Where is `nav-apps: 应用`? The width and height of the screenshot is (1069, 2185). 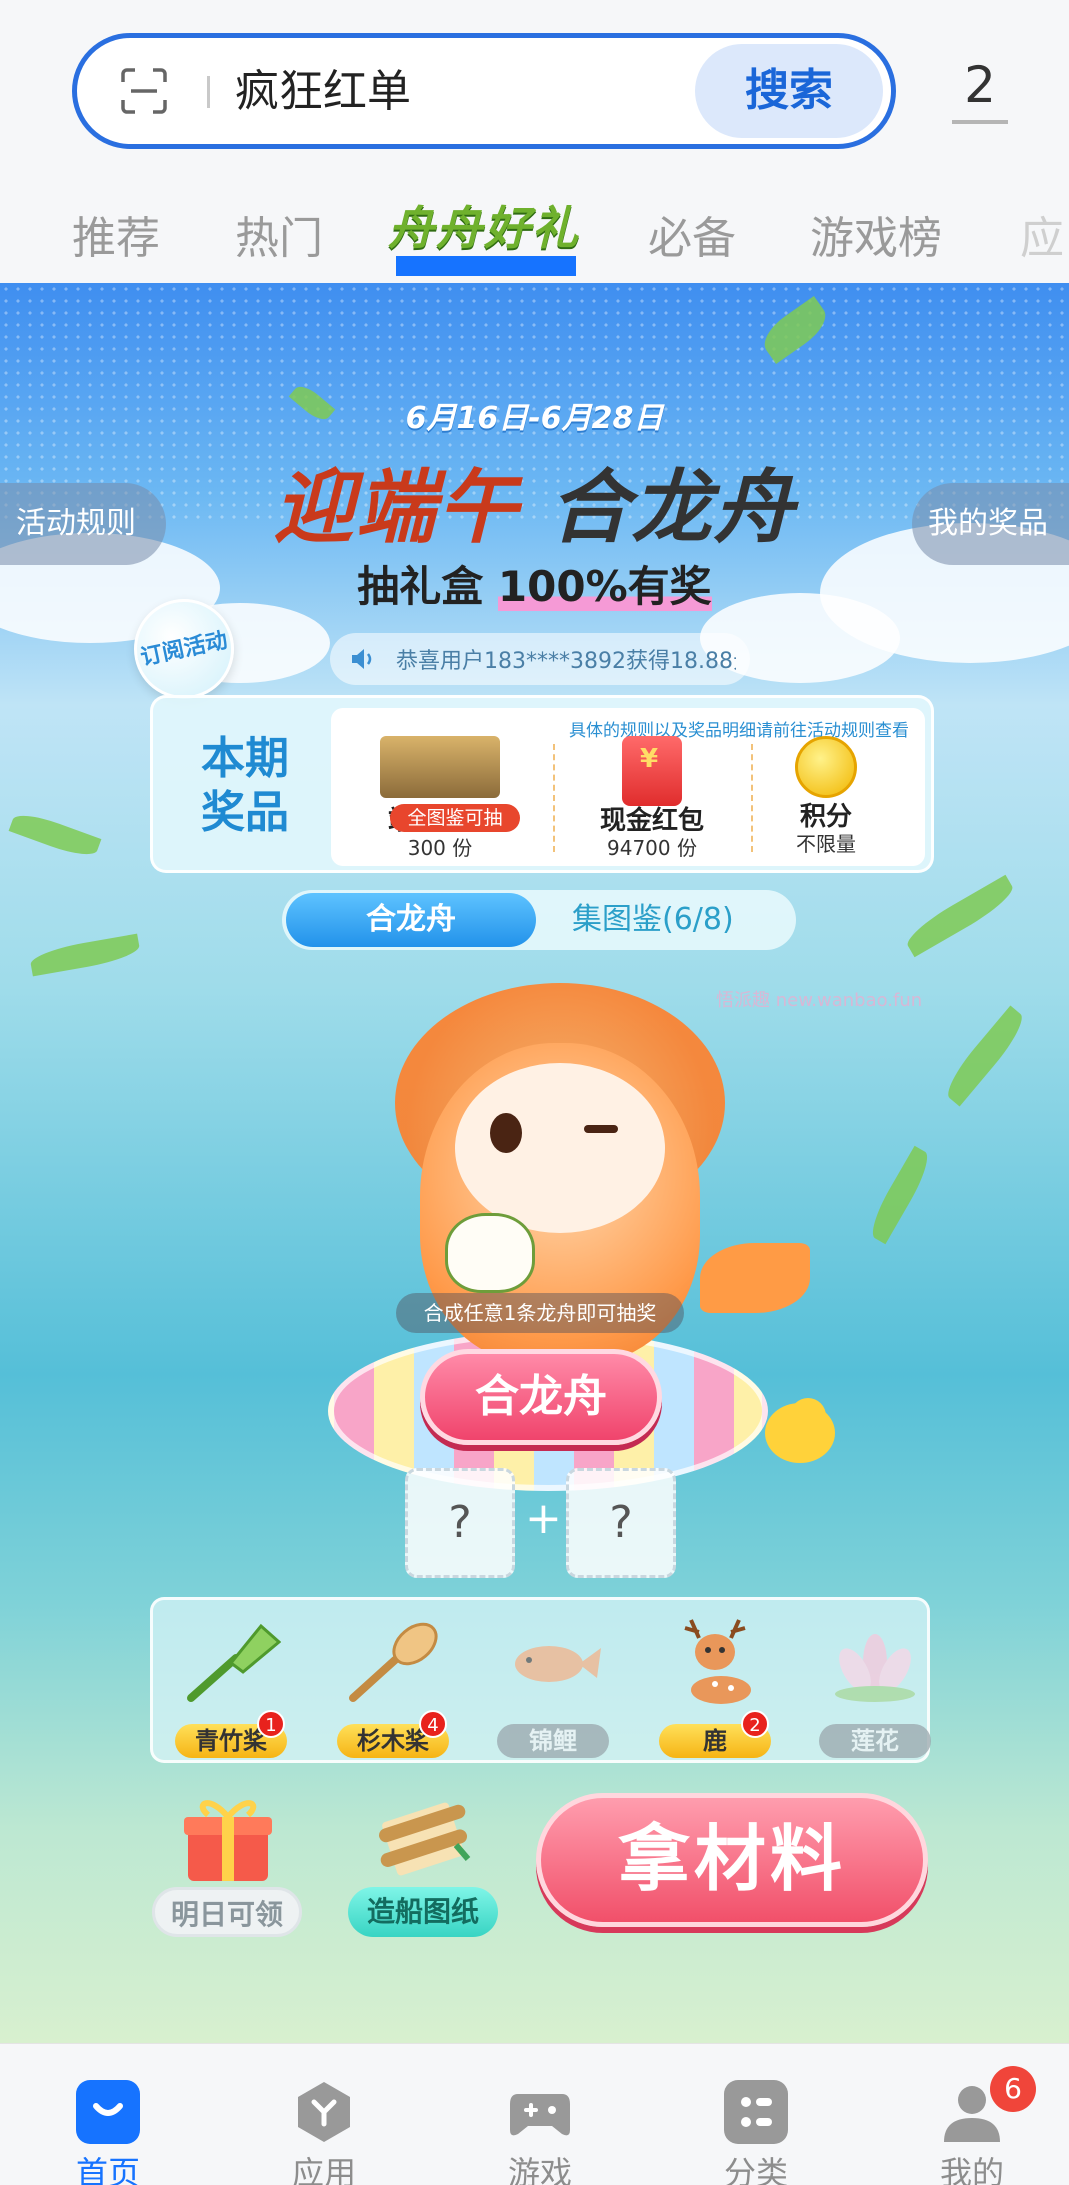
nav-apps: 应用 is located at coordinates (324, 2121).